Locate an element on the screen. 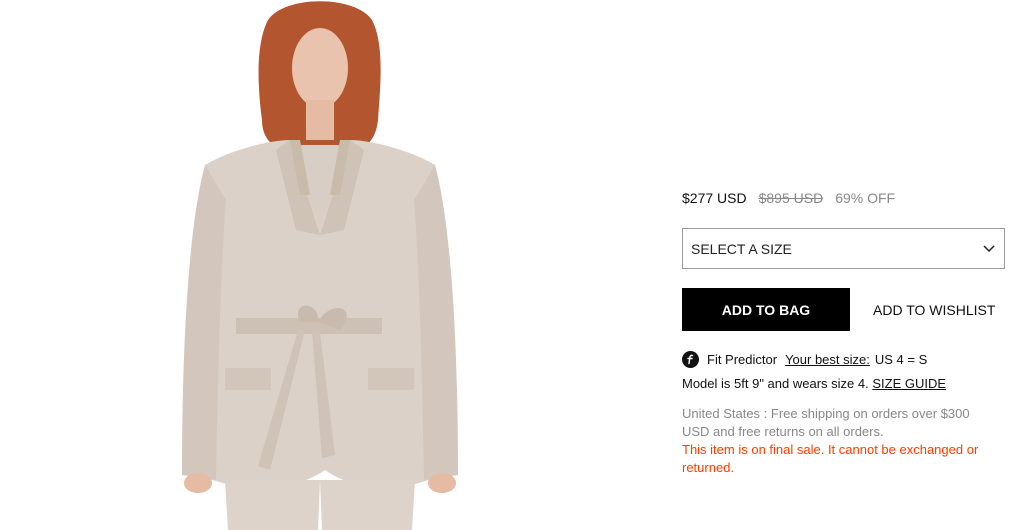  model-info-text: Model is 5ft 9" and wears size 4. is located at coordinates (775, 383).